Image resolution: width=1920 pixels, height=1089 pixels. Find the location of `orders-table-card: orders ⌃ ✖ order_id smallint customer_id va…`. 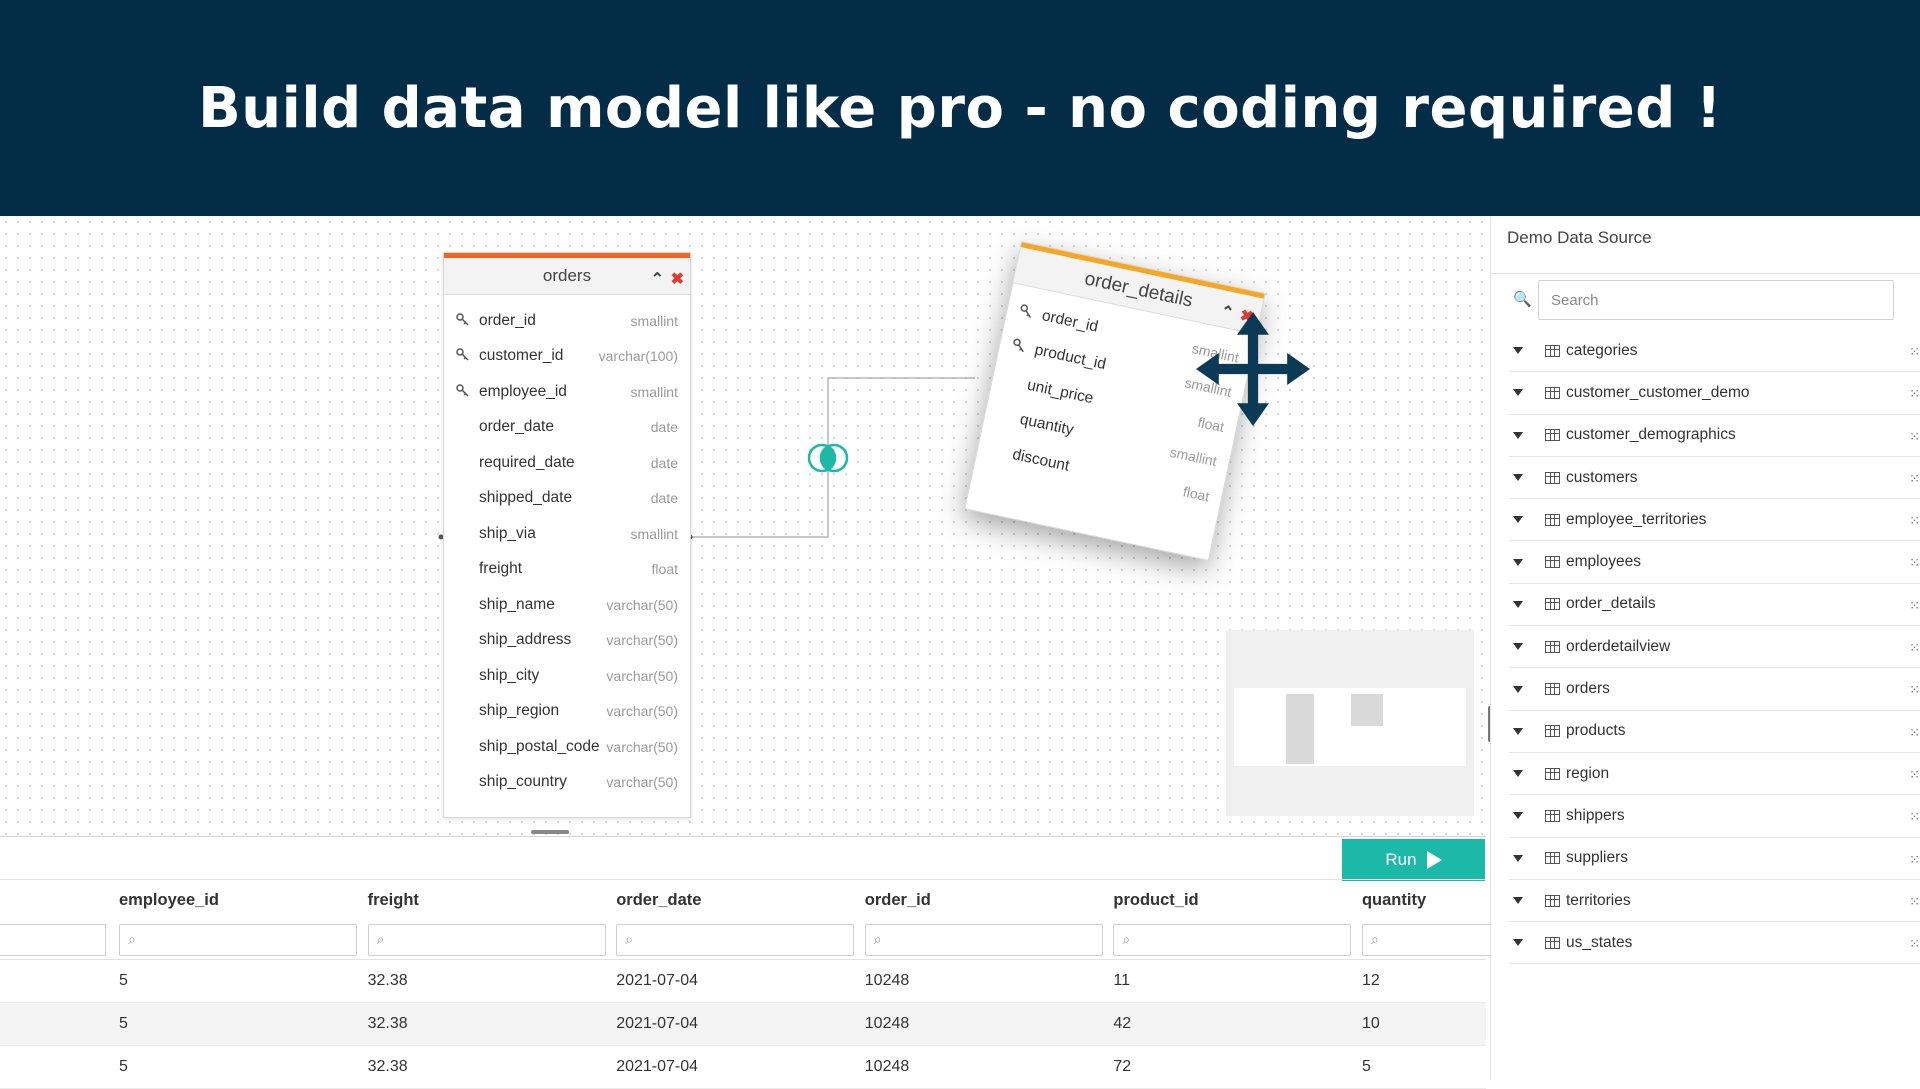

orders-table-card: orders ⌃ ✖ order_id smallint customer_id va… is located at coordinates (567, 535).